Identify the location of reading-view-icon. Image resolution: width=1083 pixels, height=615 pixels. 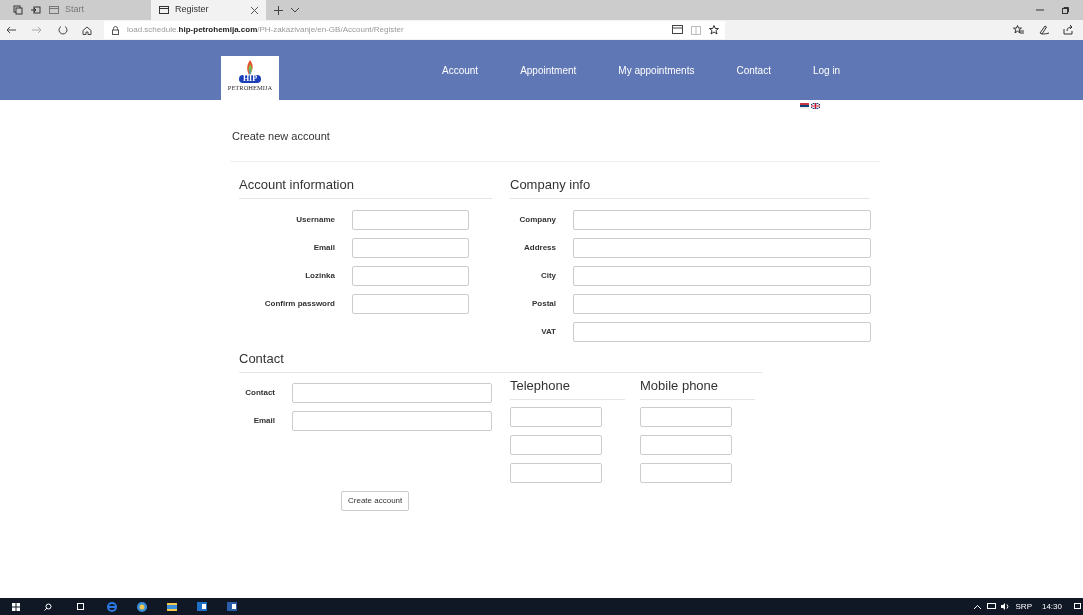
(677, 30).